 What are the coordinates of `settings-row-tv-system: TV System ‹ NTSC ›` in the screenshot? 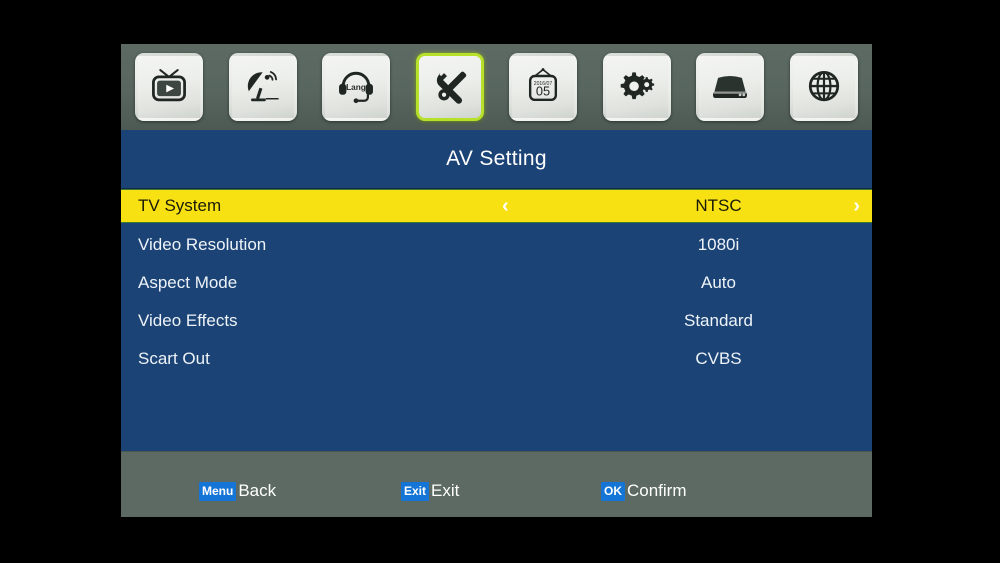 It's located at (496, 206).